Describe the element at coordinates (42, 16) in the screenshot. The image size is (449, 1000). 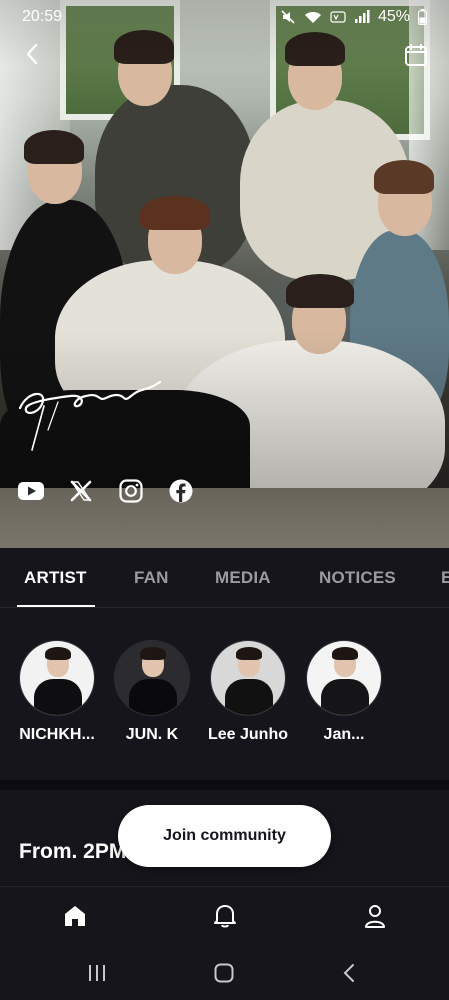
I see `status-time: 20:59` at that location.